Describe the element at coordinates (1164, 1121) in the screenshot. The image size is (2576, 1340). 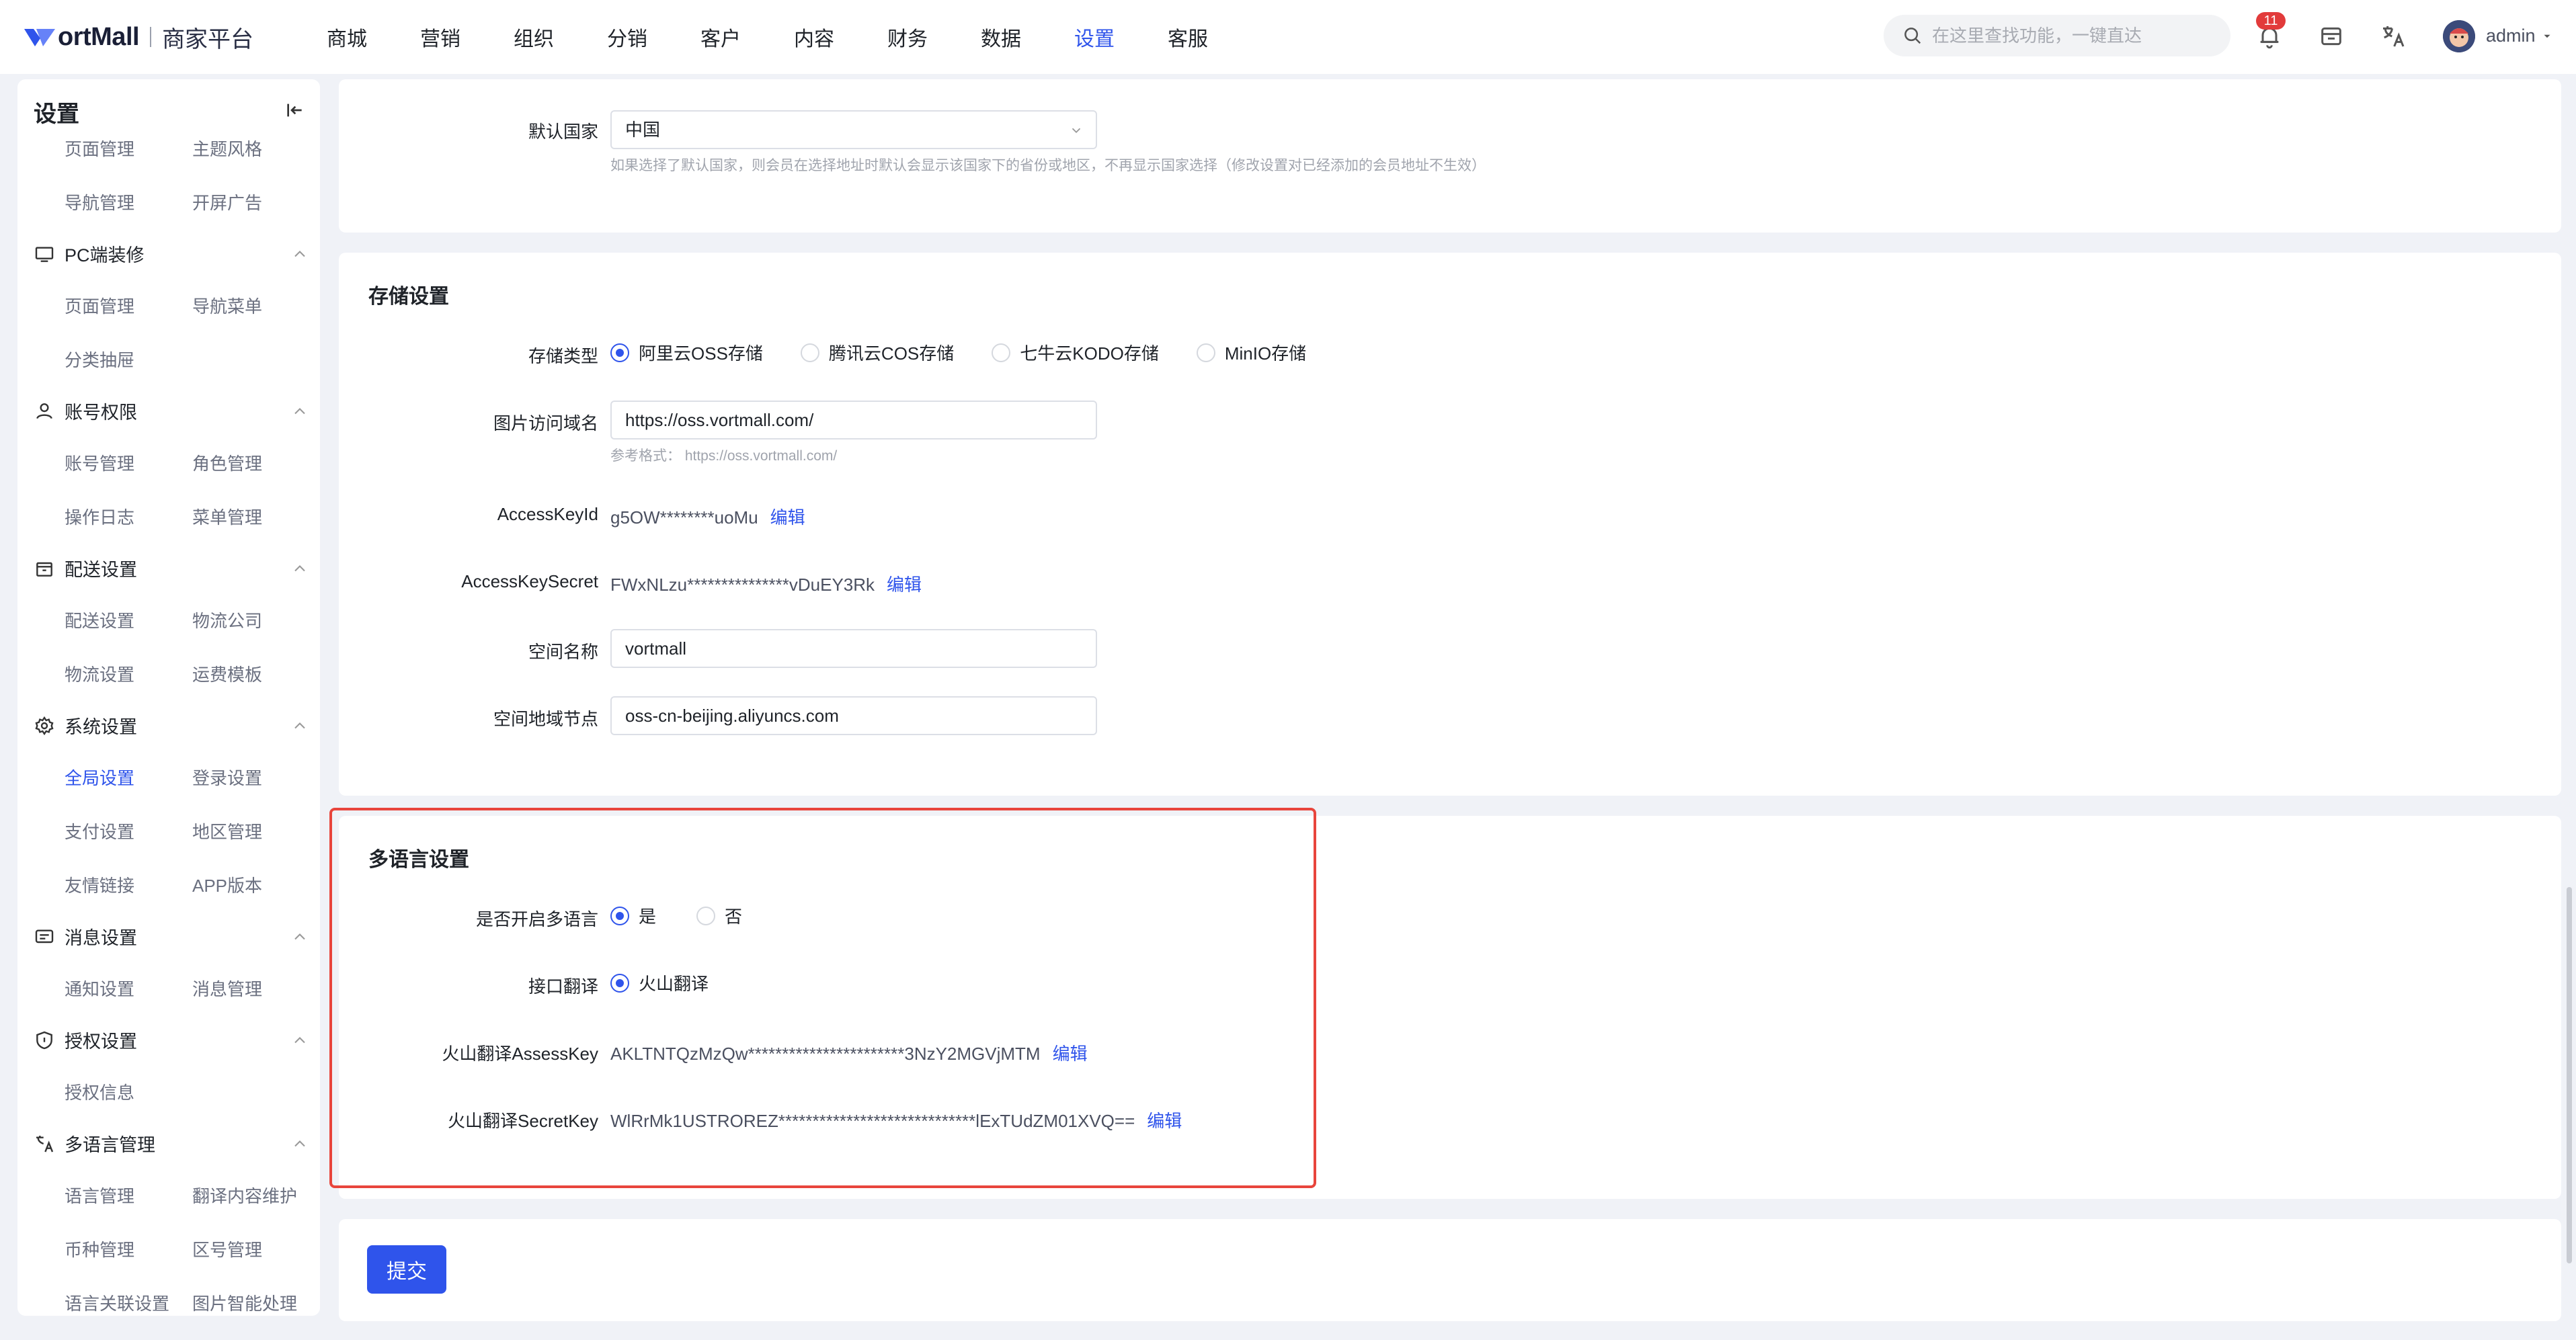
I see `edit-secret-key-link: 编辑` at that location.